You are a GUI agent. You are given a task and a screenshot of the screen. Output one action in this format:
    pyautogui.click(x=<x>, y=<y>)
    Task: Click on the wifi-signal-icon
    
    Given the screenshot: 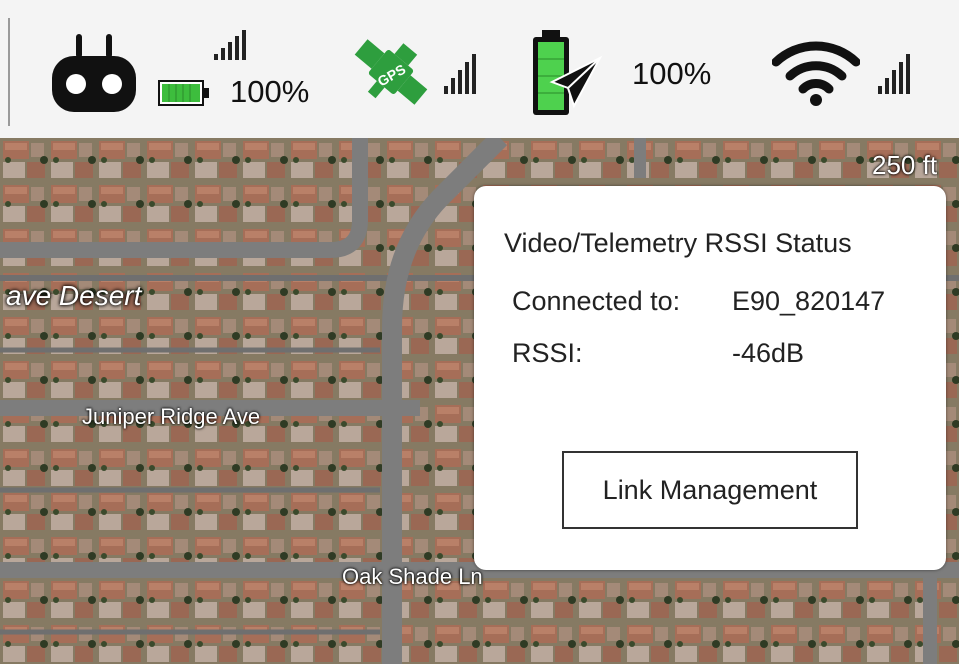 What is the action you would take?
    pyautogui.click(x=894, y=74)
    